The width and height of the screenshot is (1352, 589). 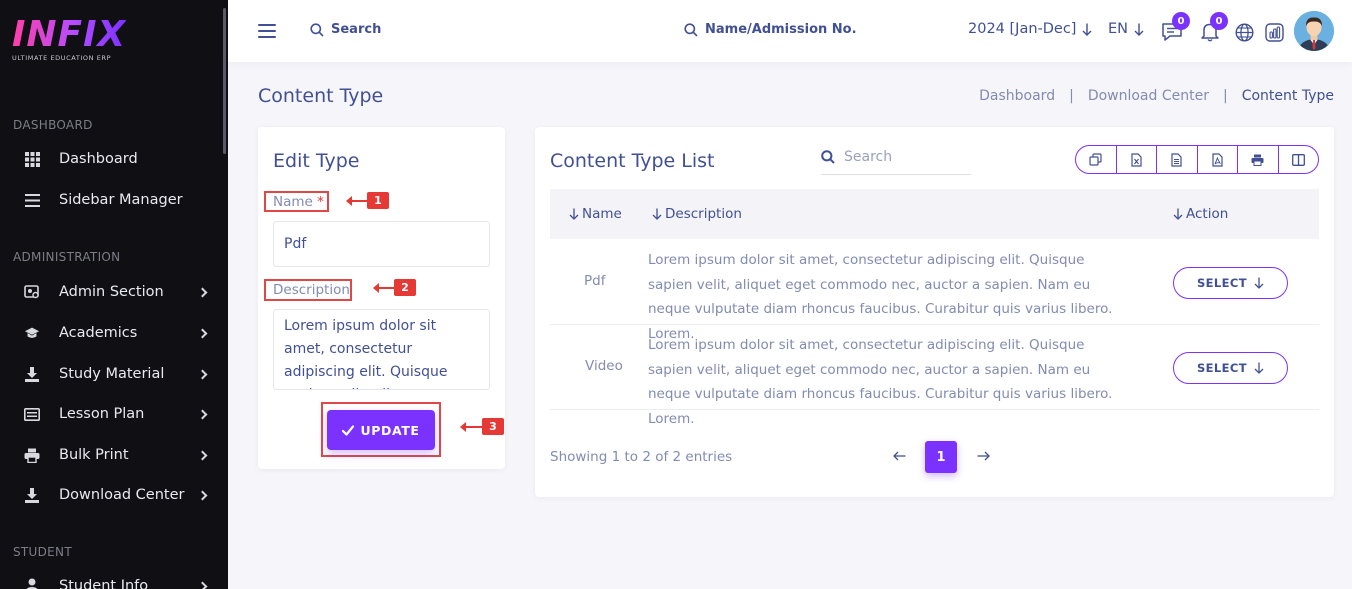 What do you see at coordinates (114, 580) in the screenshot?
I see `sidebar-item-student-info: Student Info` at bounding box center [114, 580].